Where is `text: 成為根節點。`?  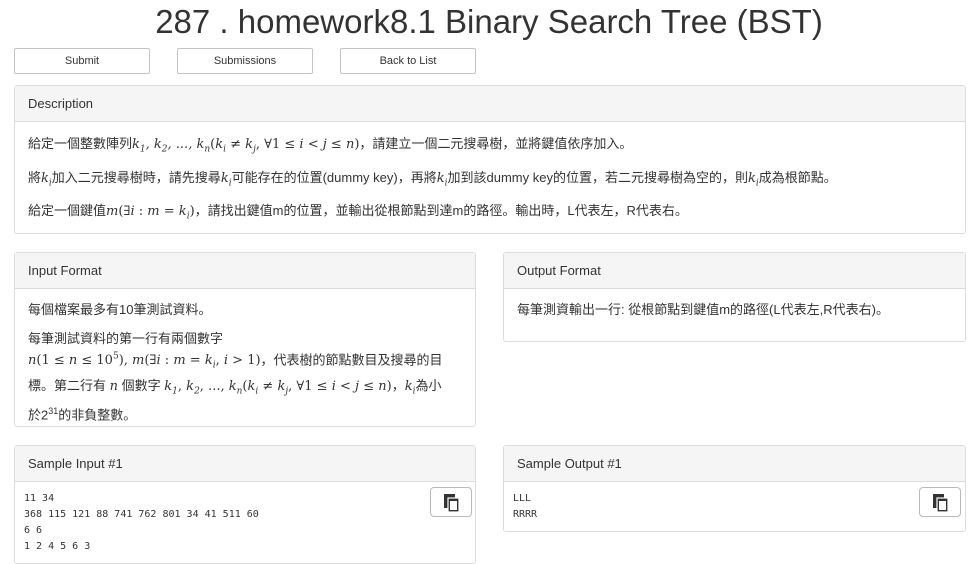 text: 成為根節點。 is located at coordinates (797, 177).